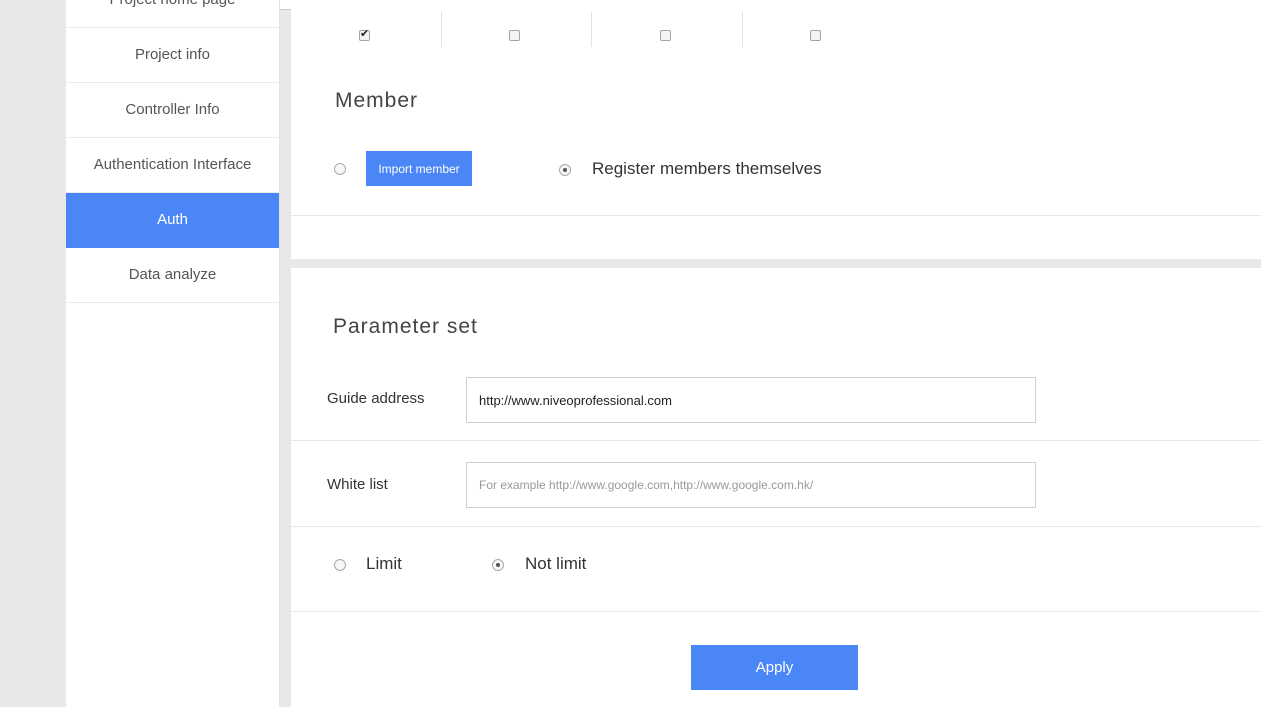 This screenshot has width=1261, height=707. Describe the element at coordinates (707, 168) in the screenshot. I see `register-members-label: Register members themselves` at that location.